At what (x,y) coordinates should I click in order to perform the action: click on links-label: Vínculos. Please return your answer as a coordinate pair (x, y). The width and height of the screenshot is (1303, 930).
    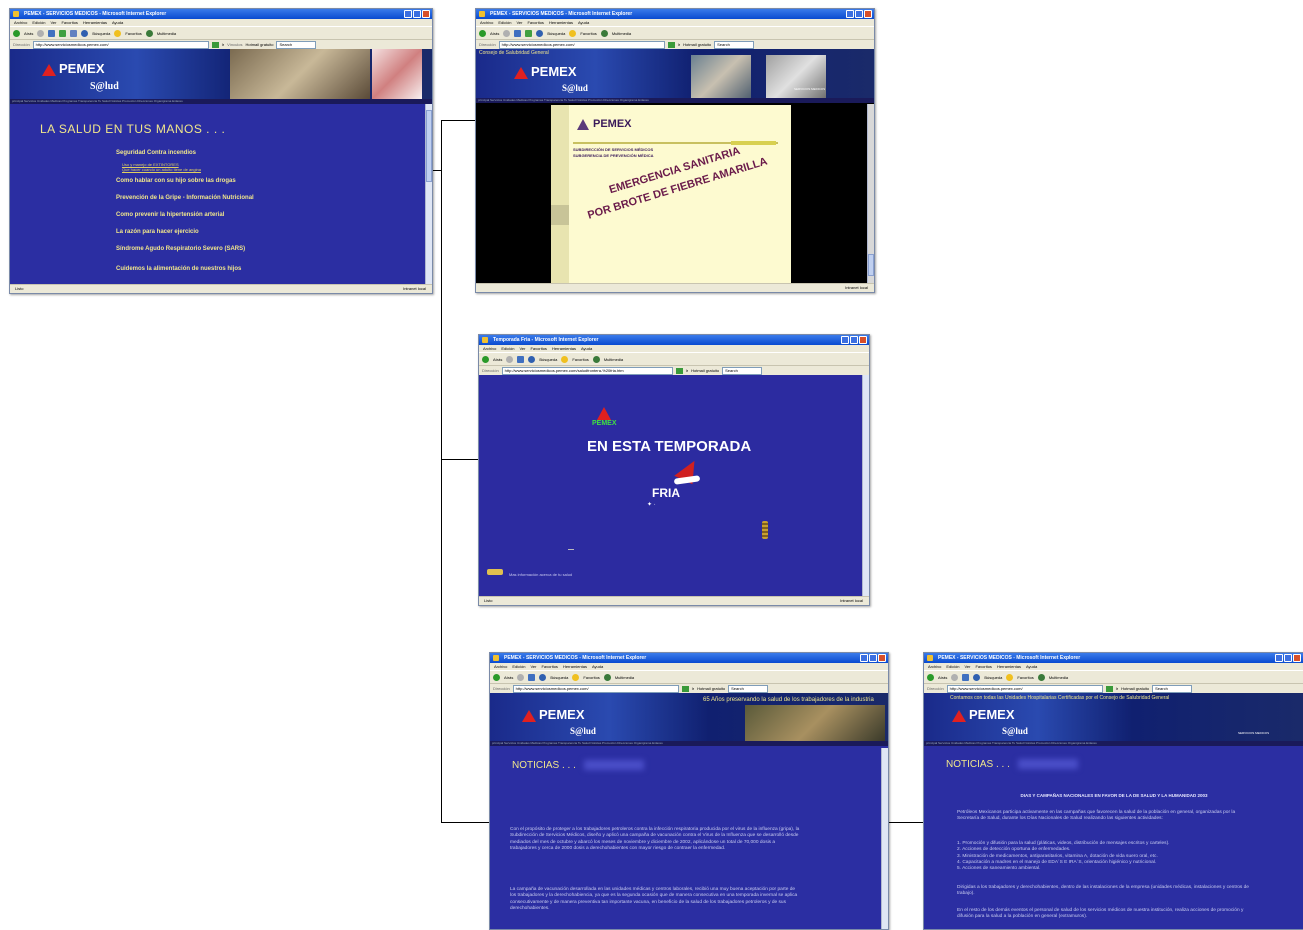
    Looking at the image, I should click on (234, 44).